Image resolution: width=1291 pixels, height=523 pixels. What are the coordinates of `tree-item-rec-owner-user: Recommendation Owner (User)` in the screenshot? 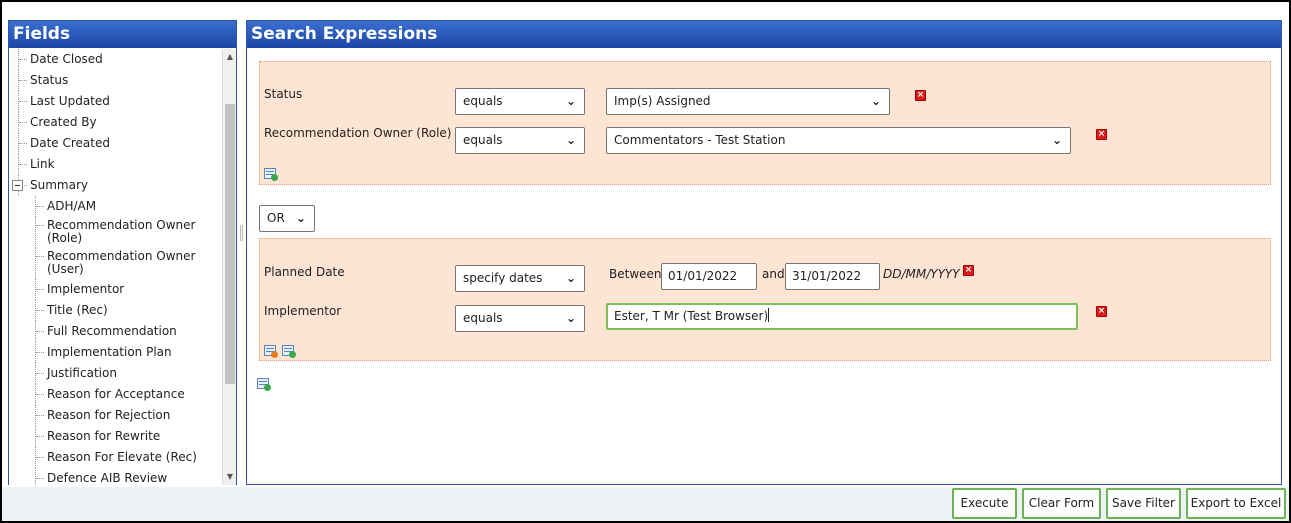 It's located at (116, 263).